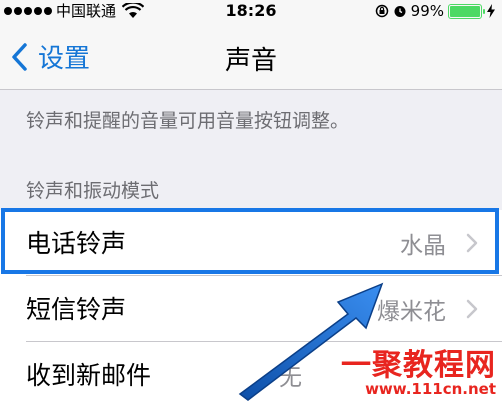 This screenshot has width=502, height=402. I want to click on section-header-ringtones: 铃声和振动模式, so click(93, 191).